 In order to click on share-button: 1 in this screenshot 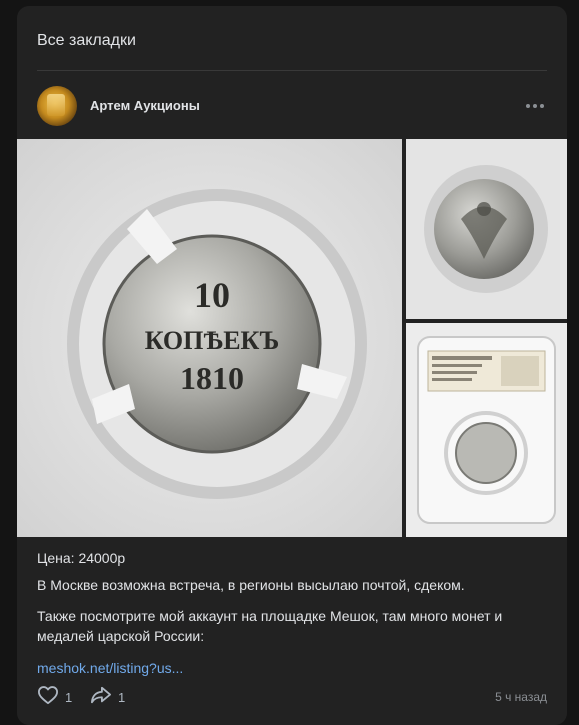, I will do `click(107, 697)`.